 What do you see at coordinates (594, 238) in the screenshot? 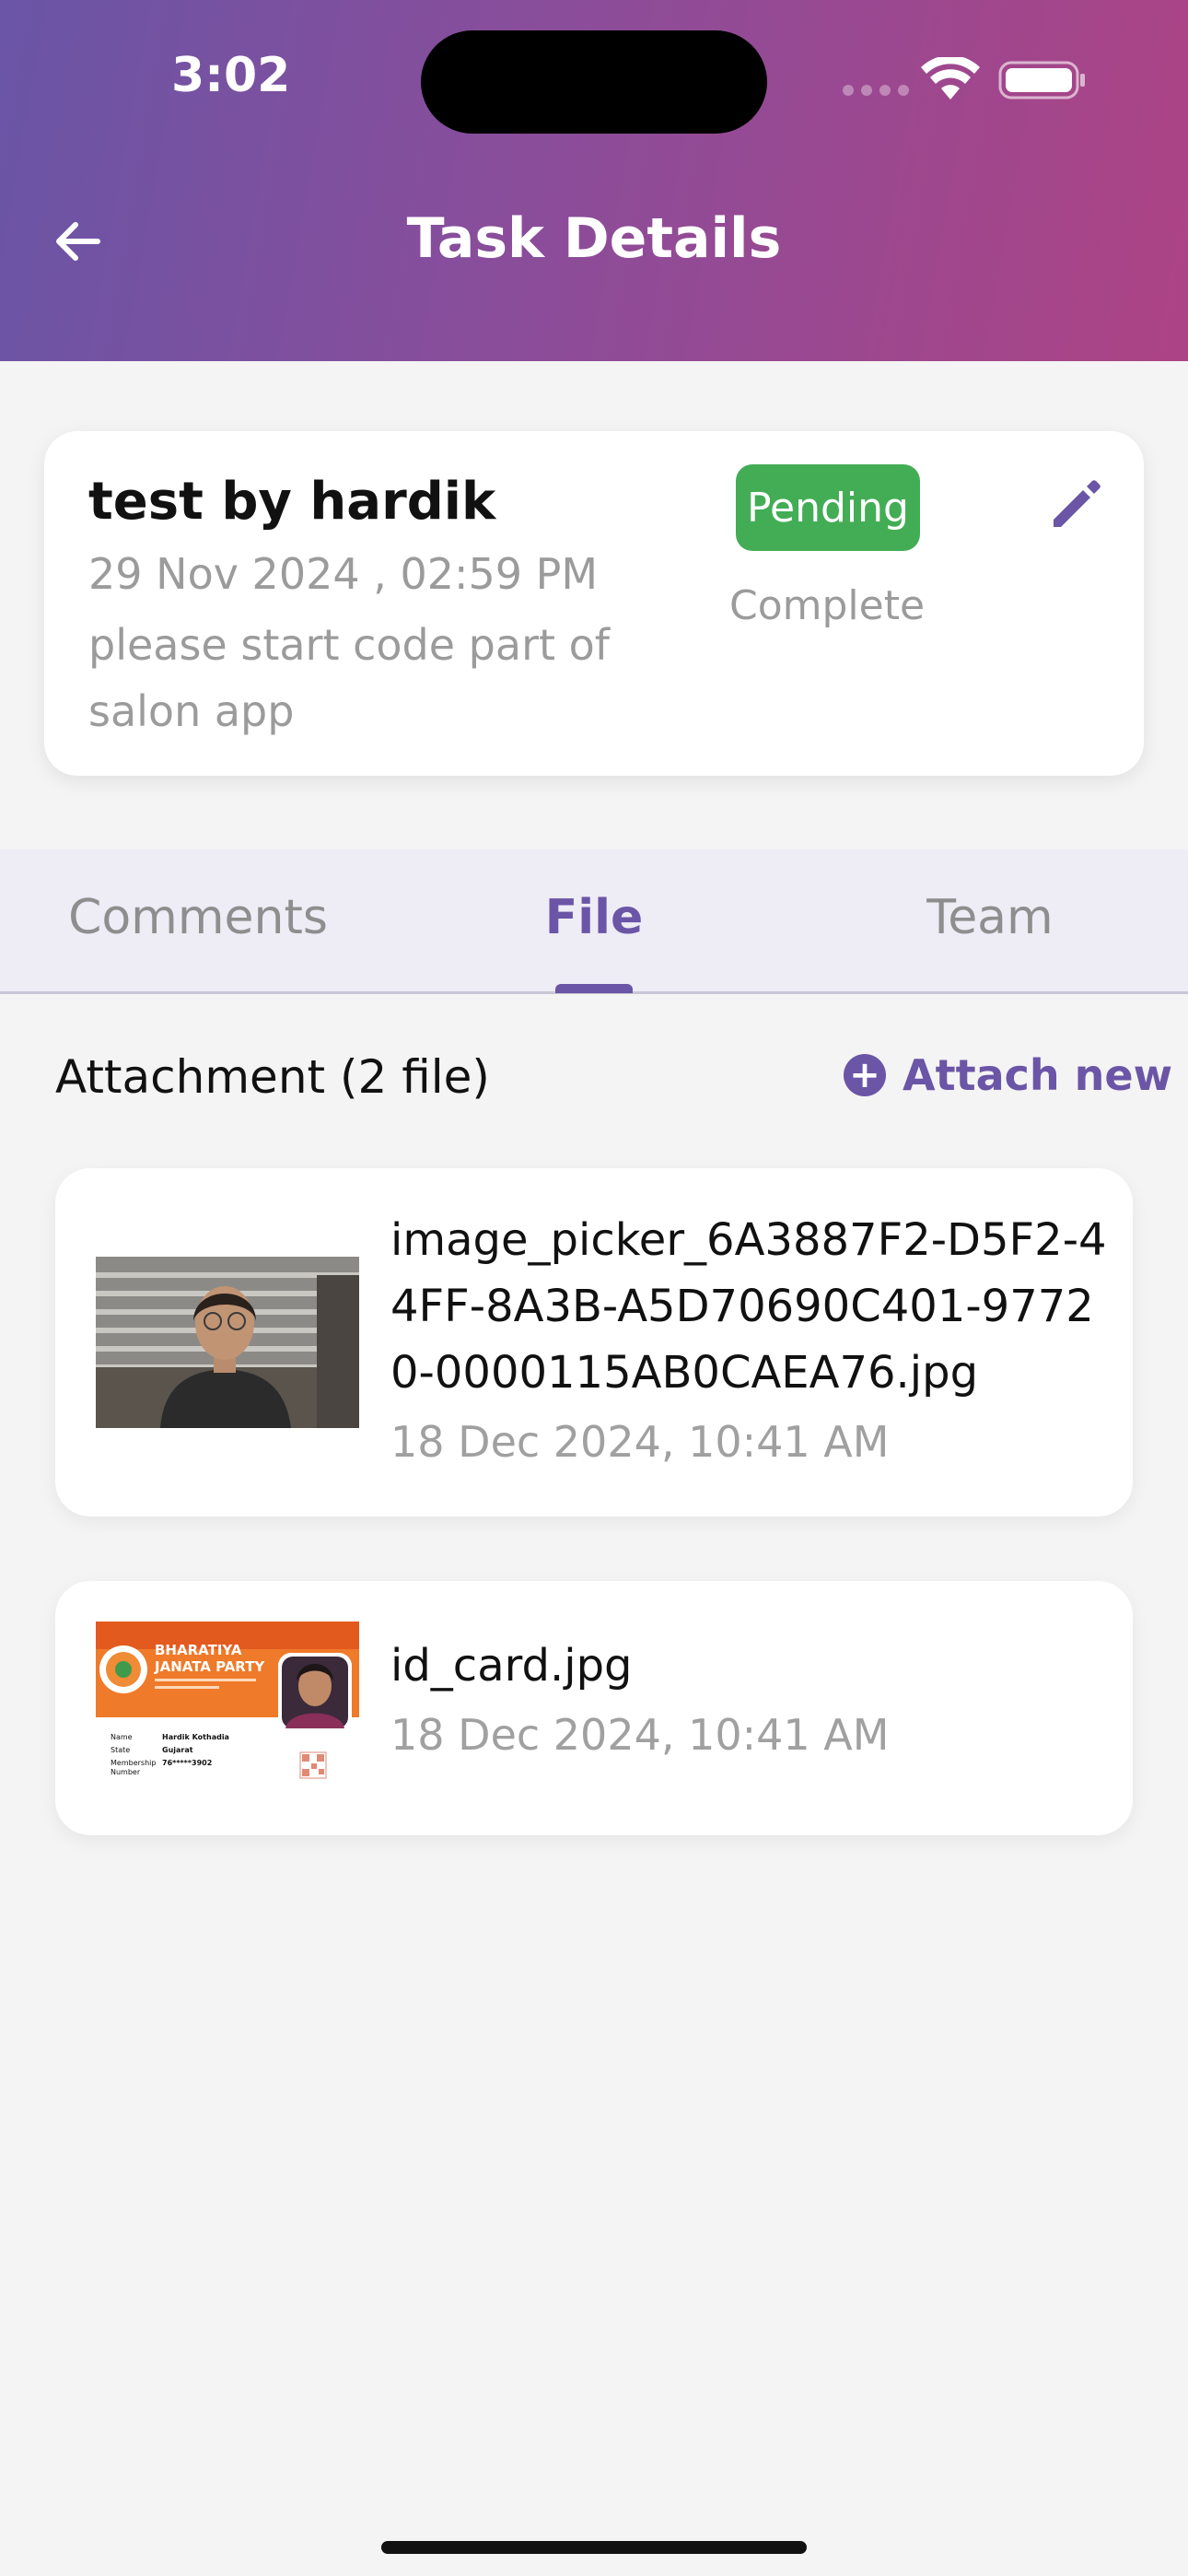
I see `page-title: Task Details` at bounding box center [594, 238].